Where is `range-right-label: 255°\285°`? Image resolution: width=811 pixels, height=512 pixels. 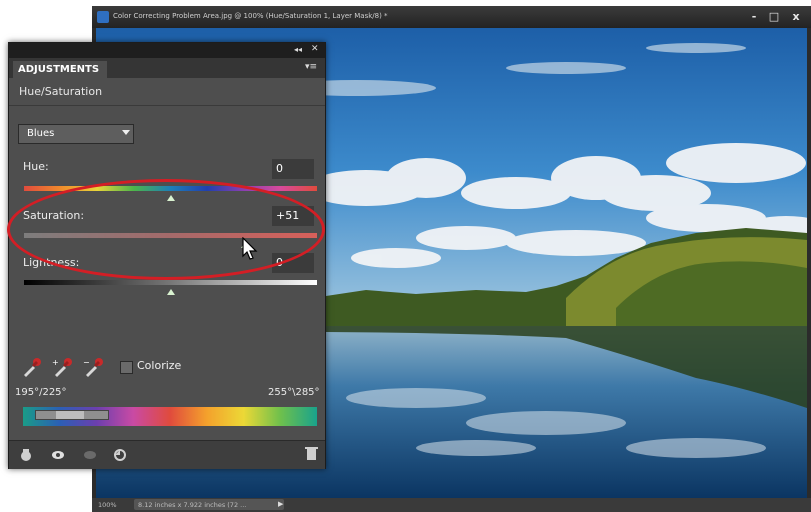
range-right-label: 255°\285° is located at coordinates (294, 392).